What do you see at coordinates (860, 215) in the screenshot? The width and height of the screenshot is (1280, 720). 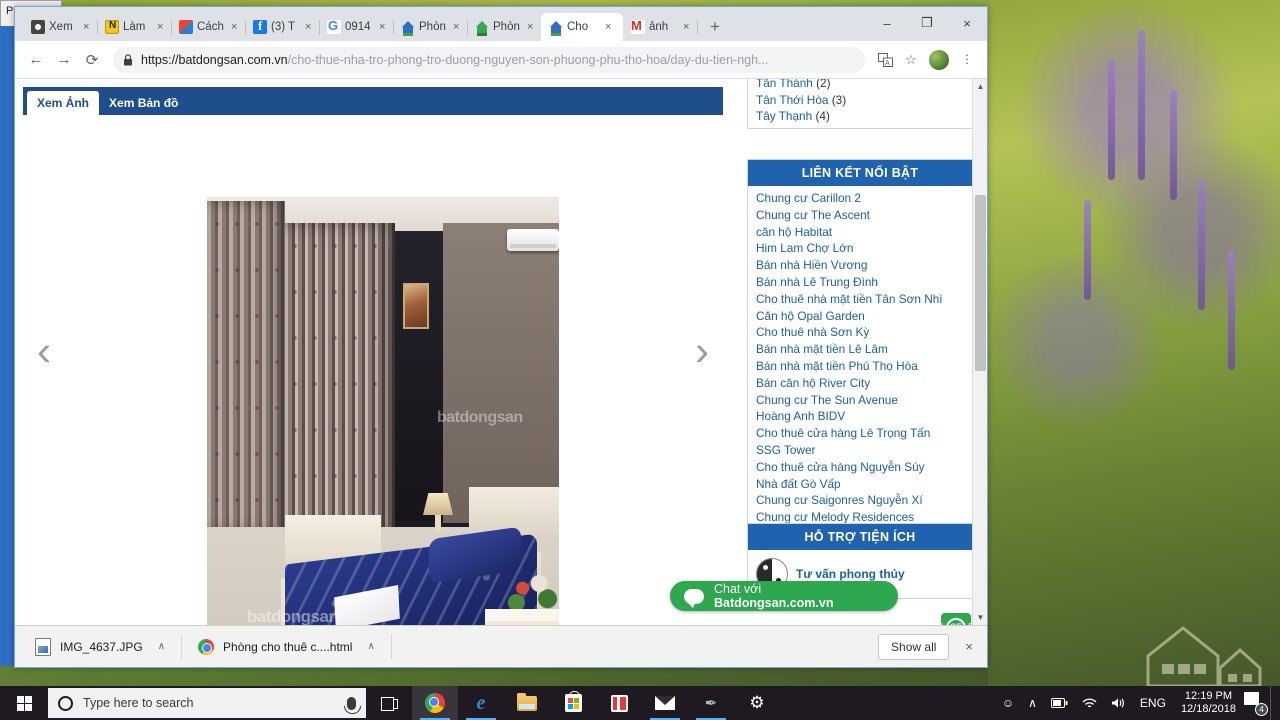 I see `featured-link: Chung cư The Ascent` at bounding box center [860, 215].